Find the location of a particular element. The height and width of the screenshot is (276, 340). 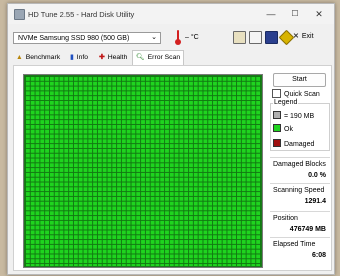

tab-info-label: Info is located at coordinates (82, 57).